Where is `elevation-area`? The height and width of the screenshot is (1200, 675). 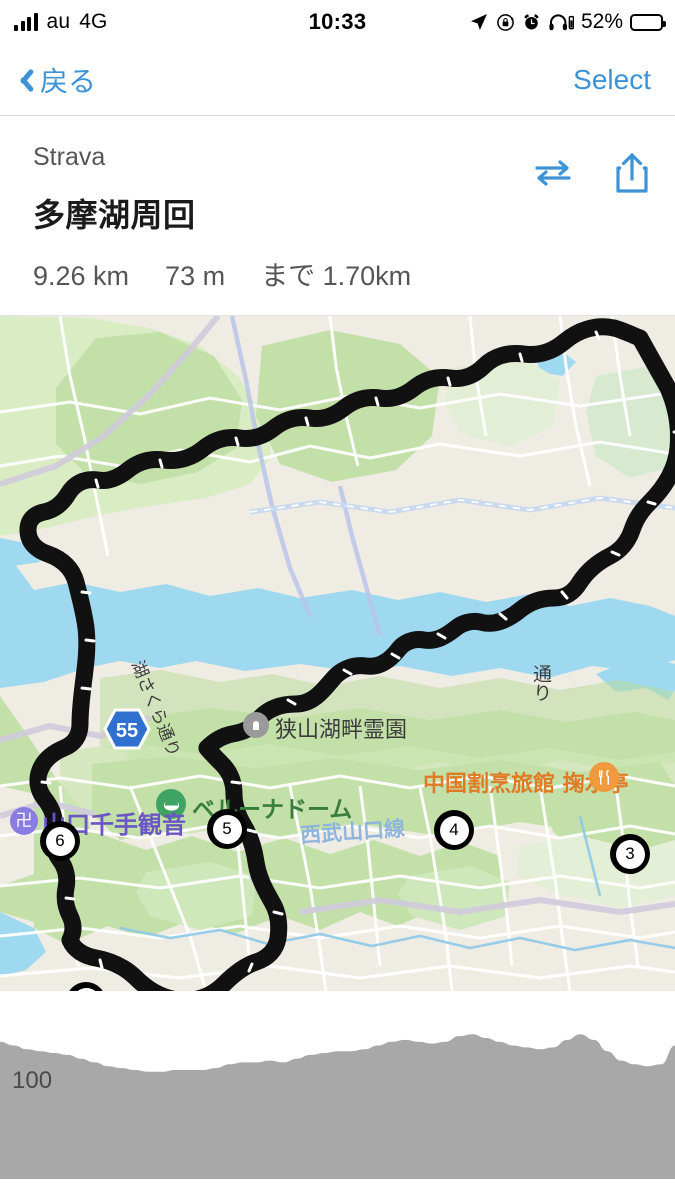
elevation-area is located at coordinates (337, 1106).